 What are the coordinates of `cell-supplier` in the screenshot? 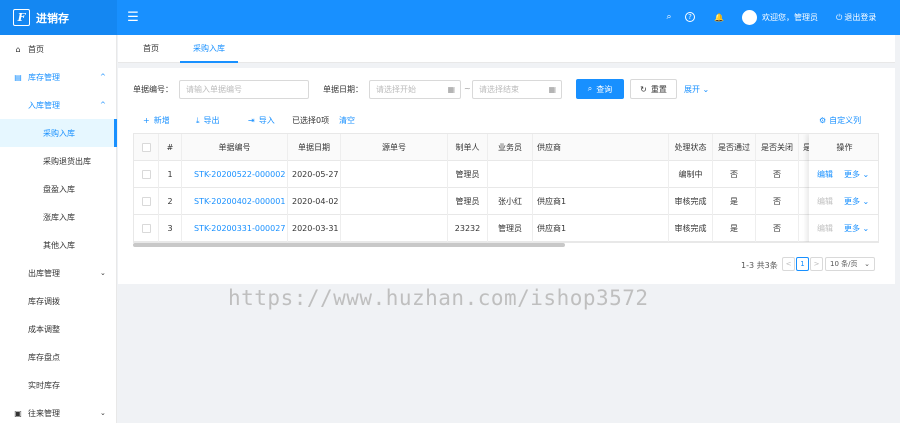 It's located at (601, 174).